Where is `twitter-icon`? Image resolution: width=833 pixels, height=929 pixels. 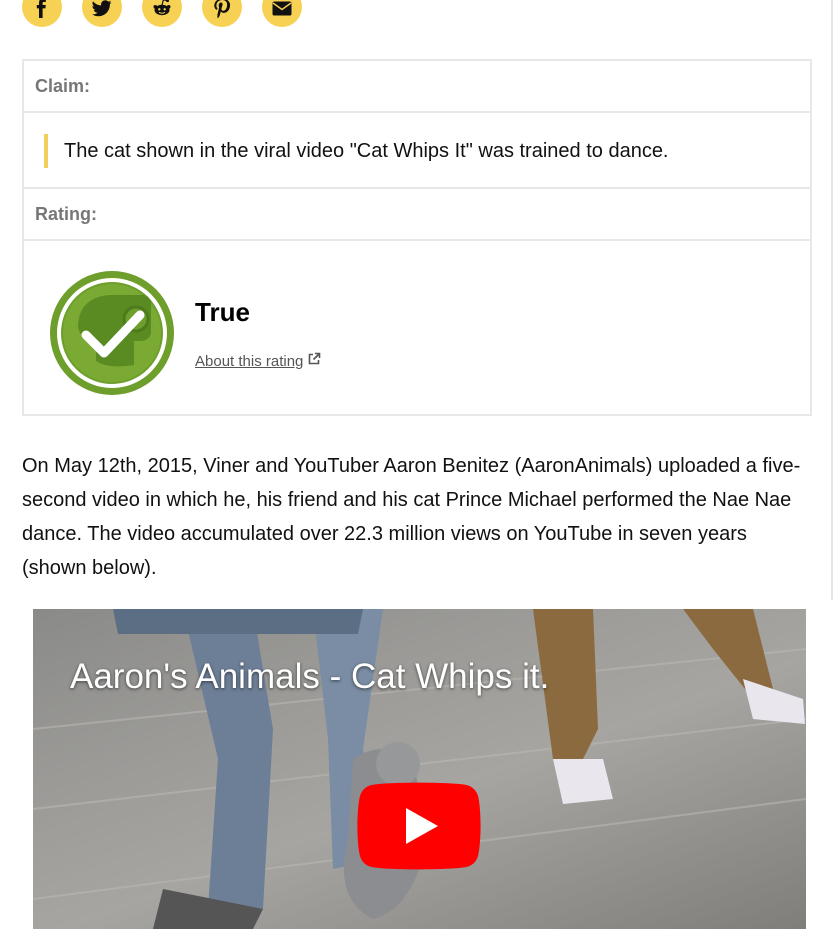
twitter-icon is located at coordinates (102, 11).